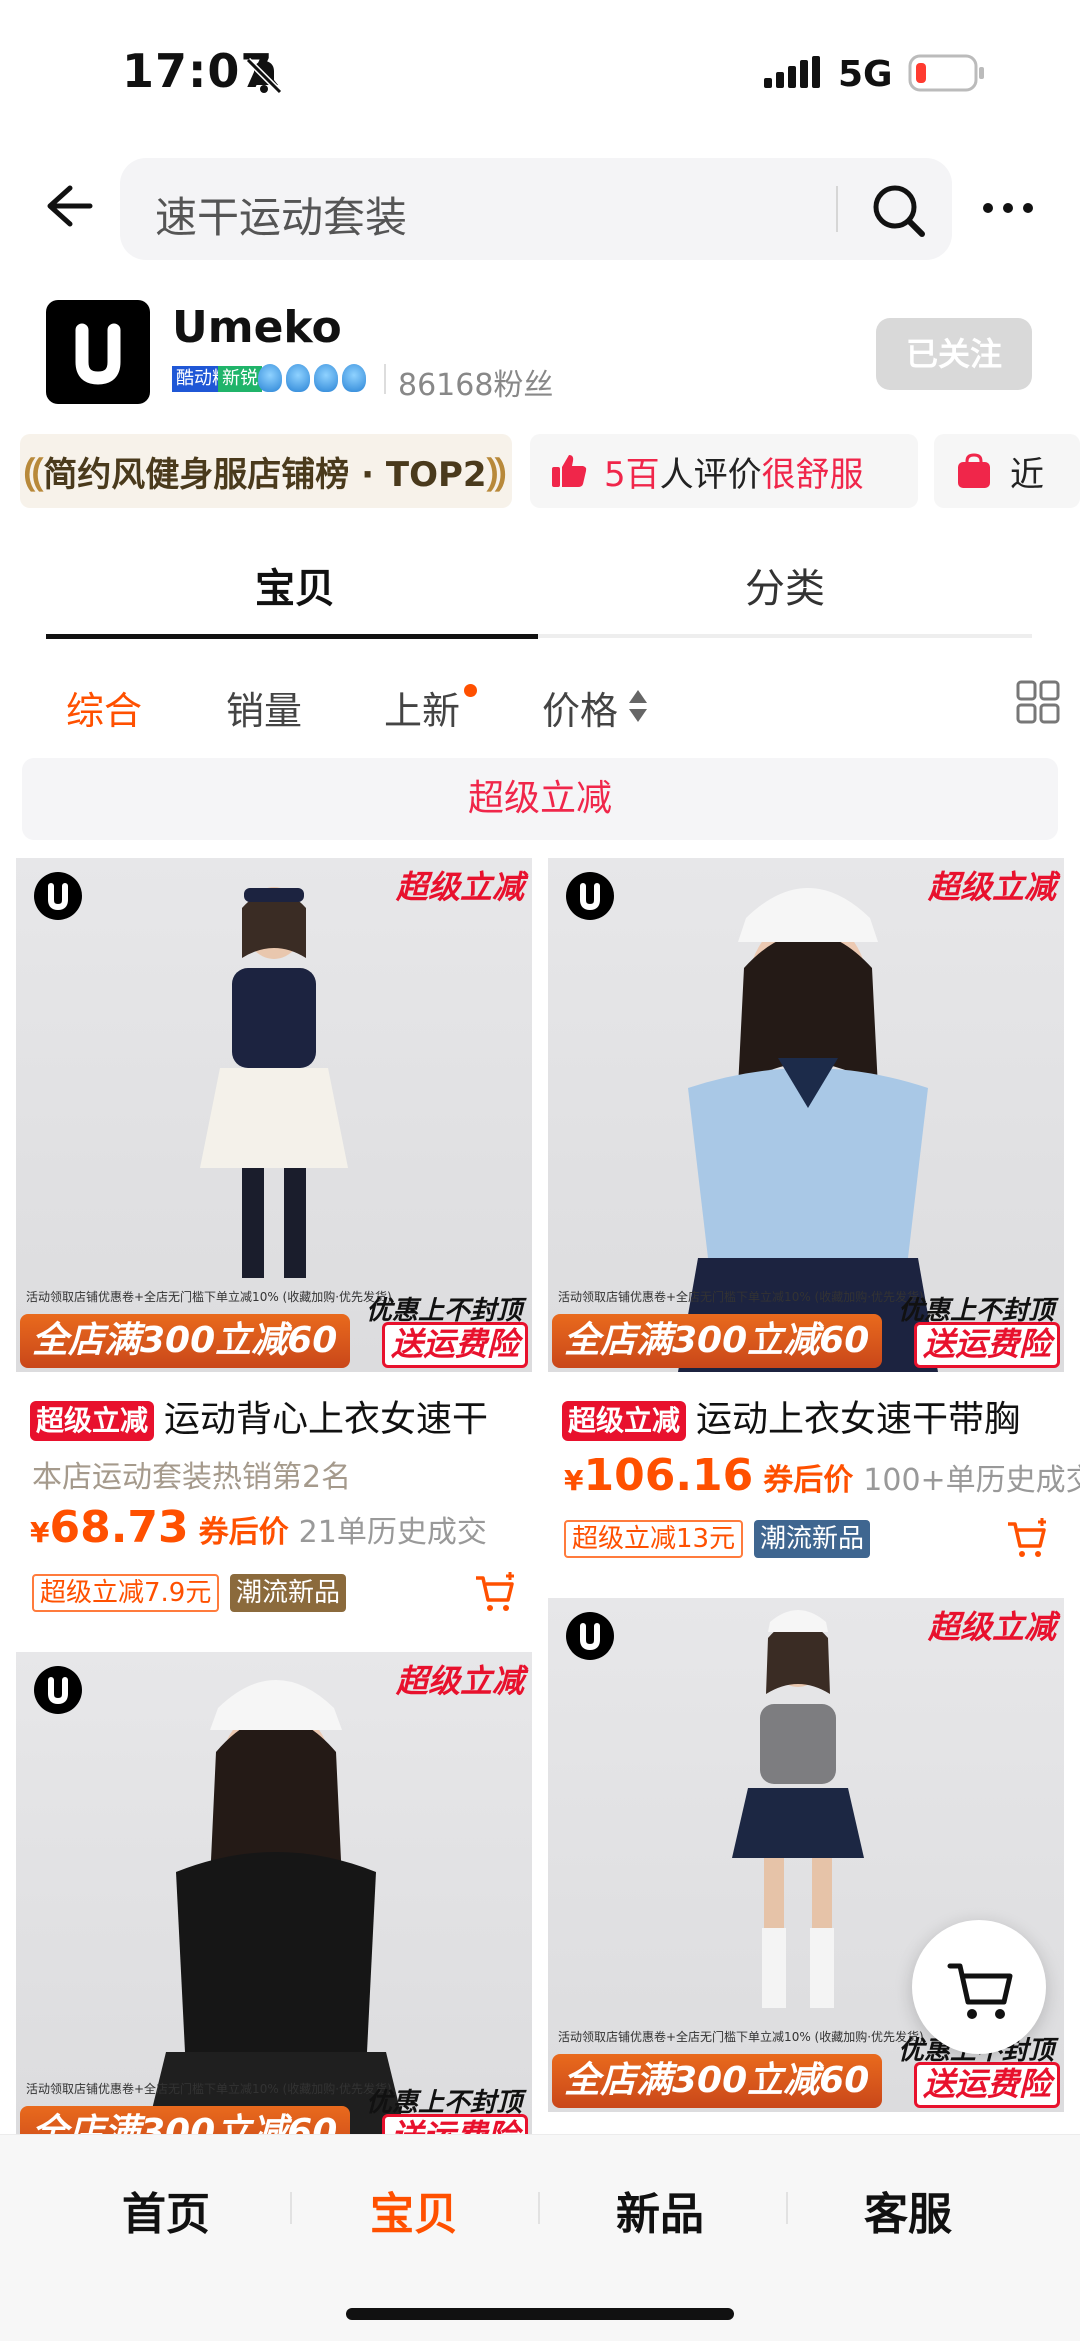 The height and width of the screenshot is (2341, 1080). I want to click on tab-categories: 分类, so click(785, 585).